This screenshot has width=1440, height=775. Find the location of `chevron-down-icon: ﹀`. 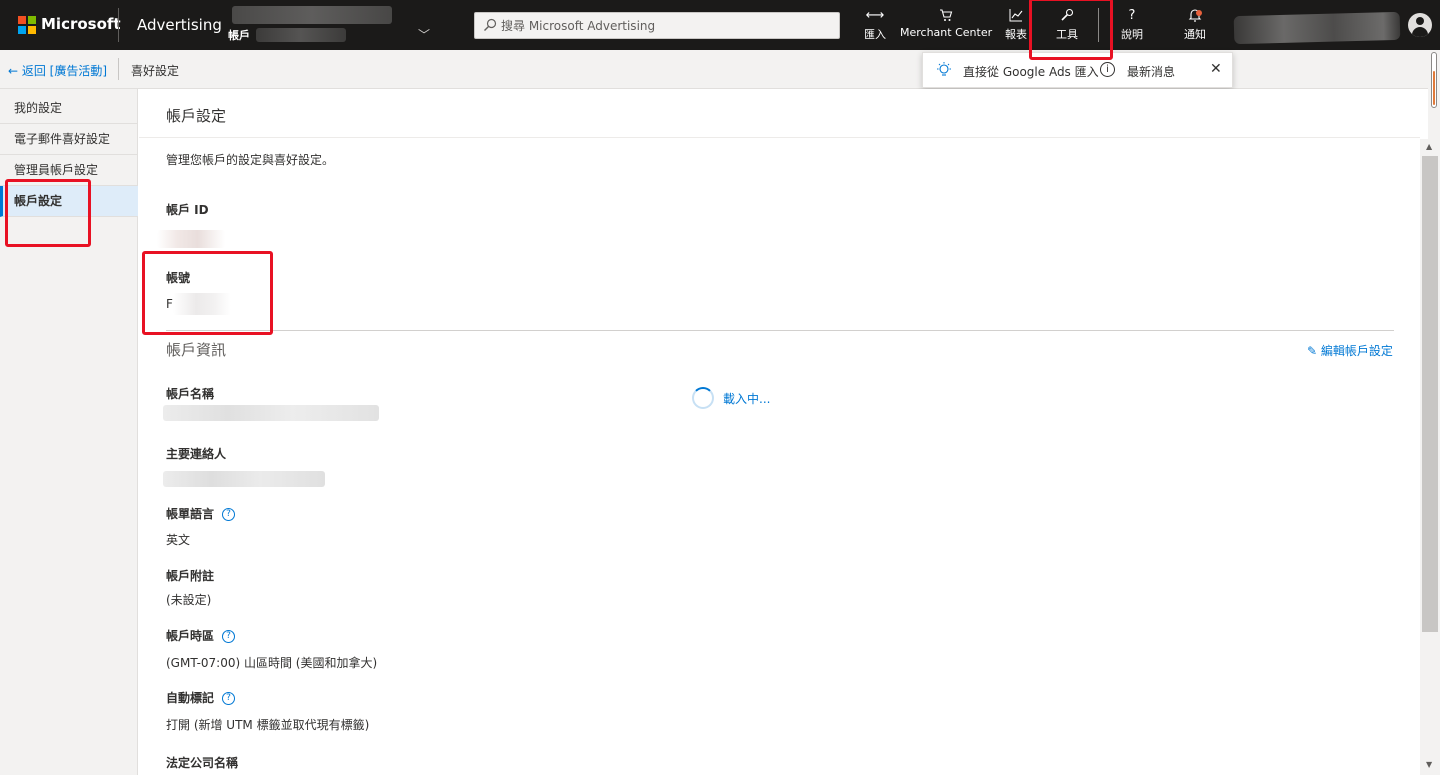

chevron-down-icon: ﹀ is located at coordinates (424, 35).